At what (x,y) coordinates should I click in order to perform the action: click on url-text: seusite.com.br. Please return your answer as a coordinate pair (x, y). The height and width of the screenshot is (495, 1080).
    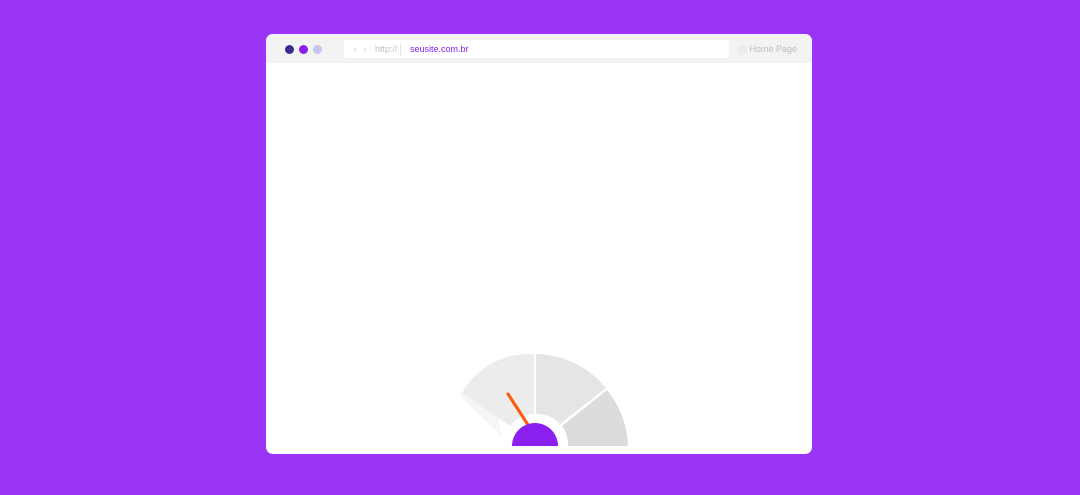
    Looking at the image, I should click on (439, 49).